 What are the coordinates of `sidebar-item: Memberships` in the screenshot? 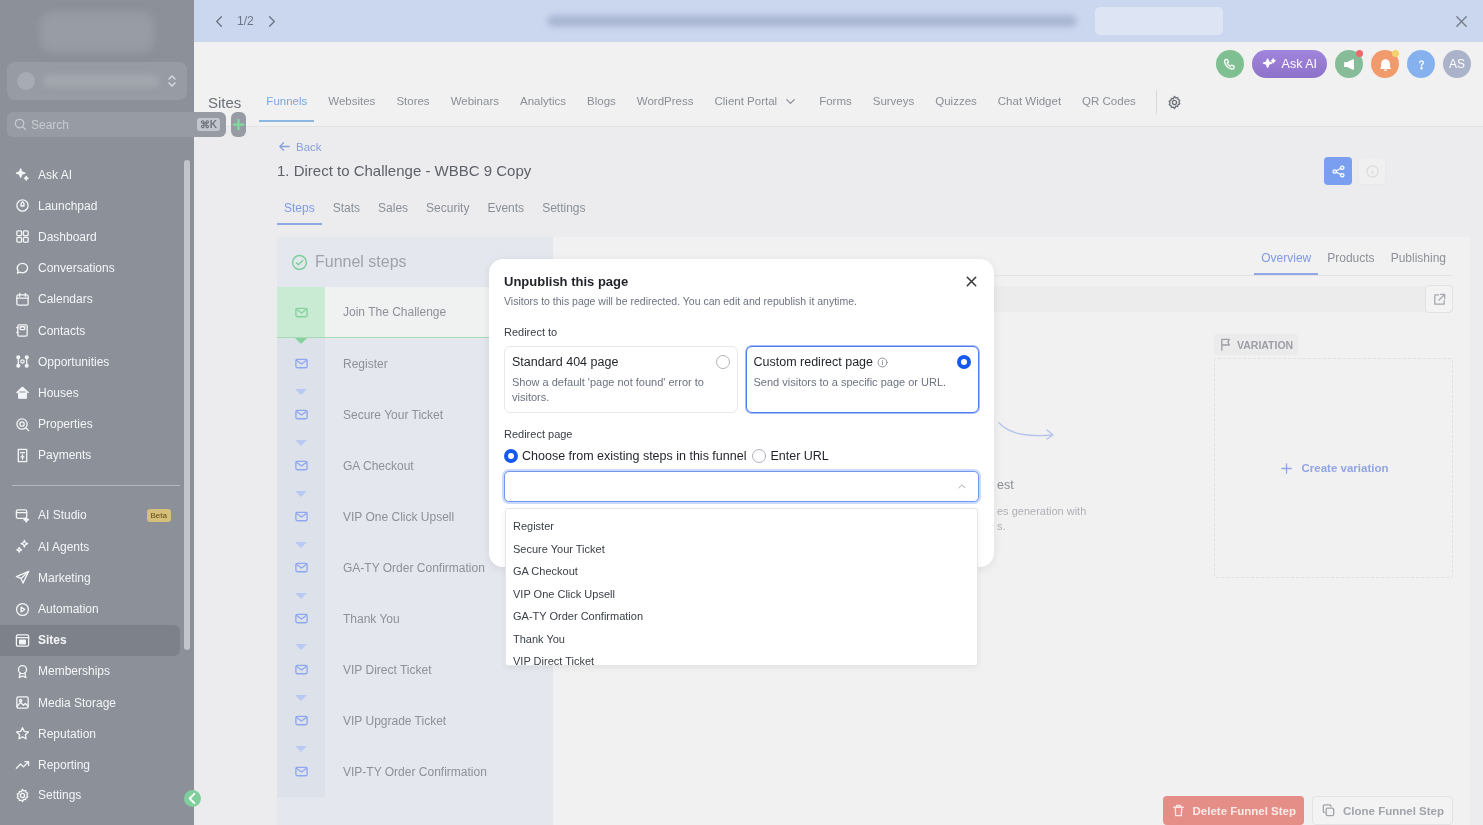 It's located at (90, 671).